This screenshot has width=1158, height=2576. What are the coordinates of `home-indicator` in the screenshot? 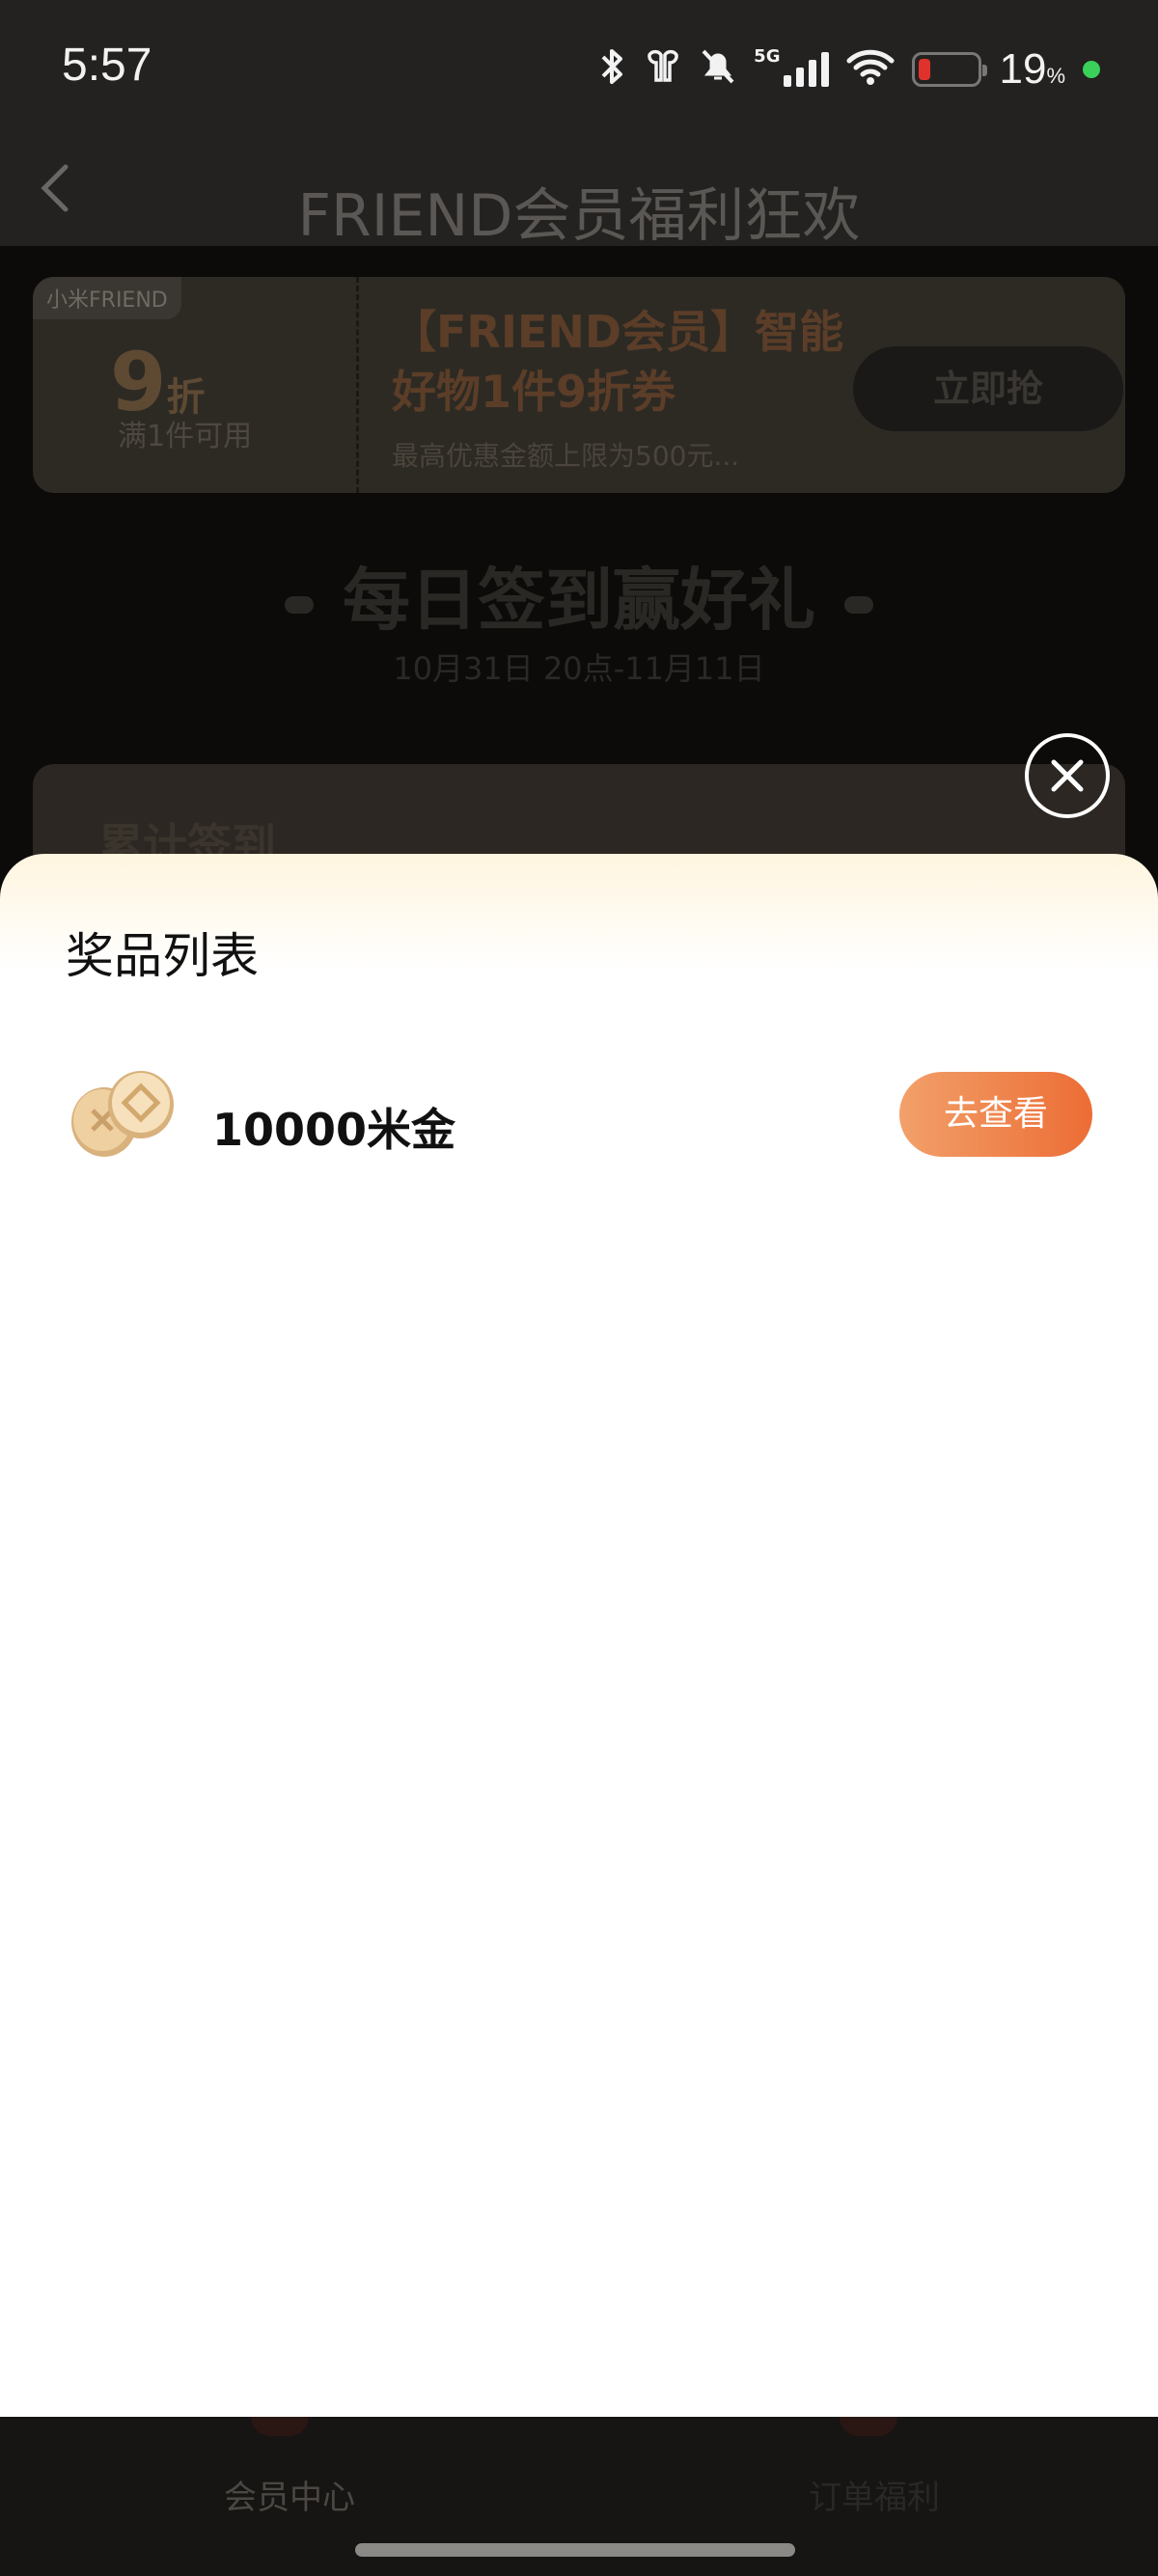 It's located at (575, 2550).